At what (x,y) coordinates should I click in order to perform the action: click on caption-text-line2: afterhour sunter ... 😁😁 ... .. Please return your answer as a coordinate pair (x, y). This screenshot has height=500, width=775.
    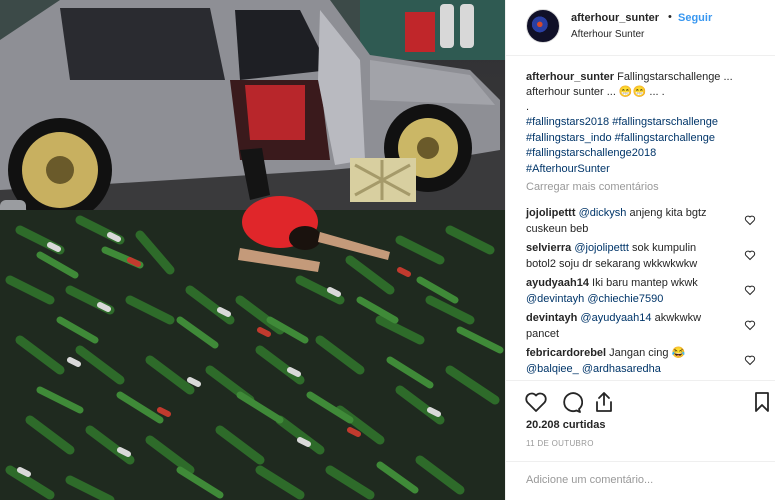
    Looking at the image, I should click on (595, 92).